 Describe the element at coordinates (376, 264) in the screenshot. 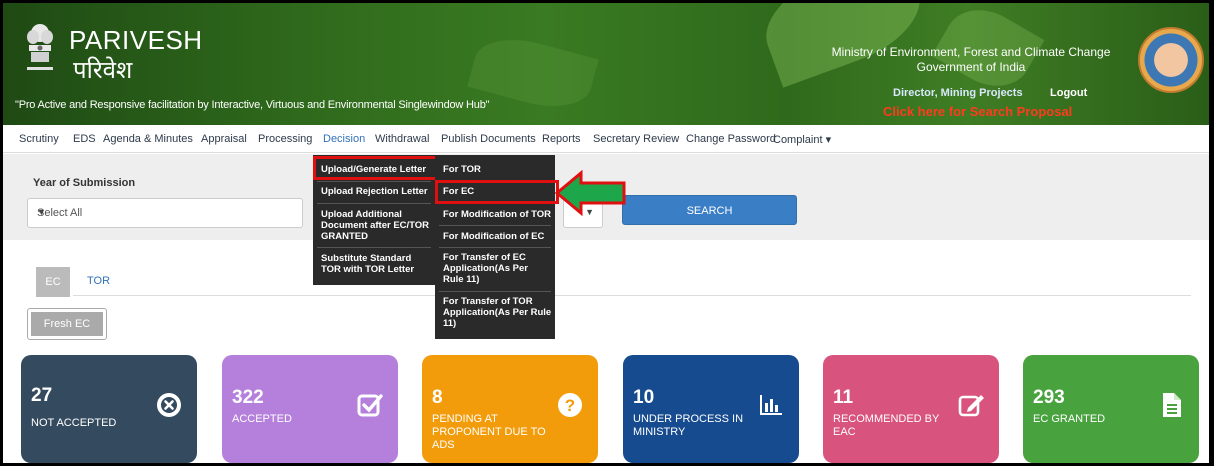

I see `menu-item-substitute-standard-tor: Substitute Standard TOR with TOR Letter` at that location.